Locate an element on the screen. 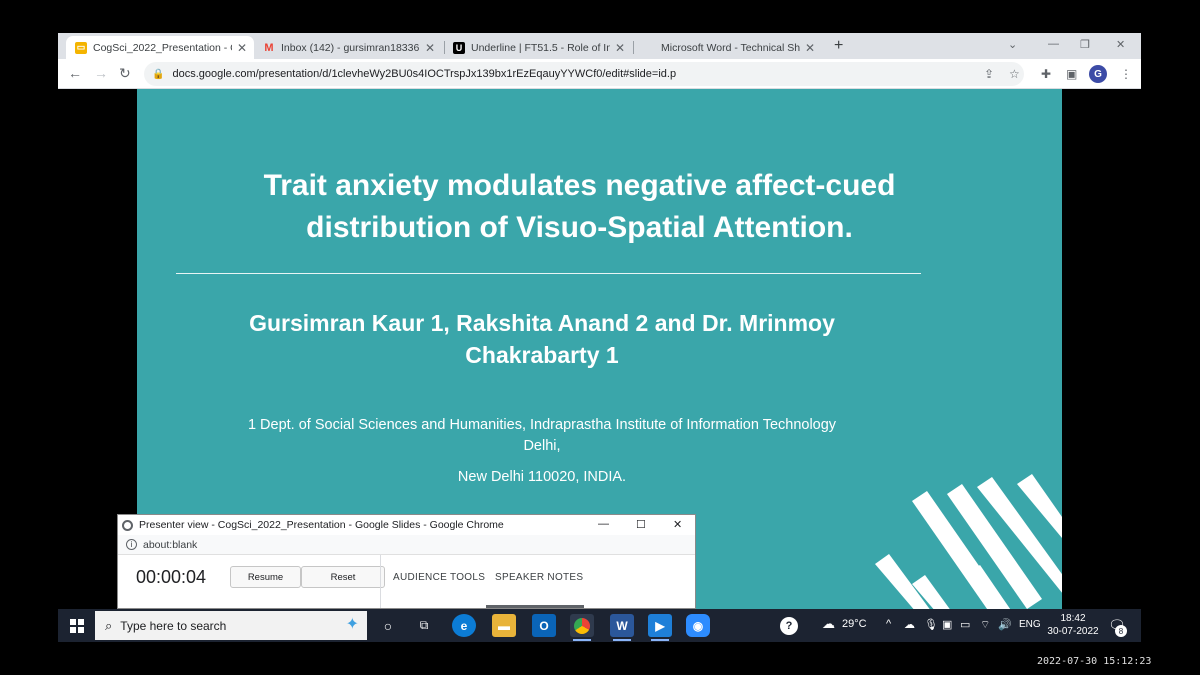 The image size is (1200, 675). search-highlight-icon: ✦ is located at coordinates (352, 624).